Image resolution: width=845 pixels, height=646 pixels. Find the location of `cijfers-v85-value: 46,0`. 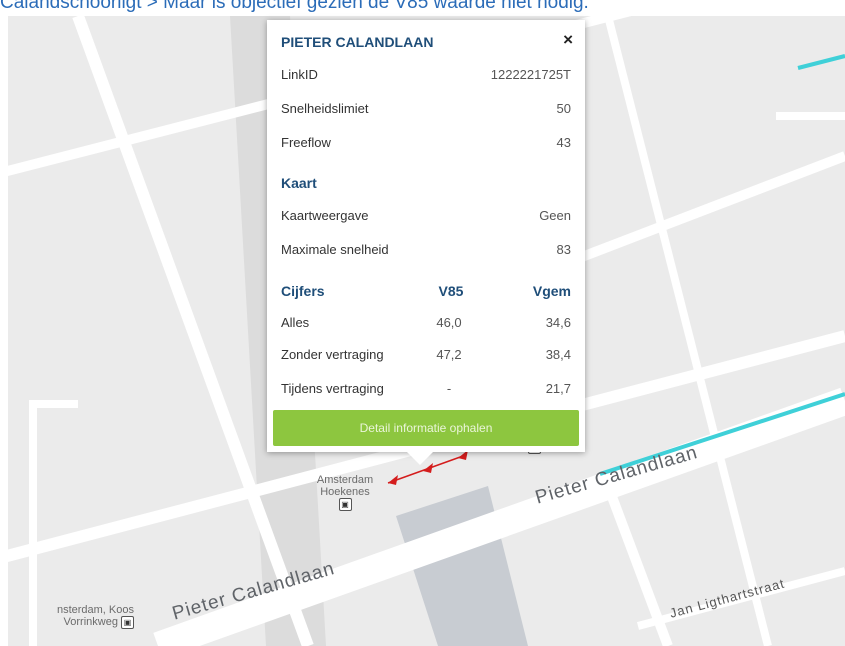

cijfers-v85-value: 46,0 is located at coordinates (449, 322).